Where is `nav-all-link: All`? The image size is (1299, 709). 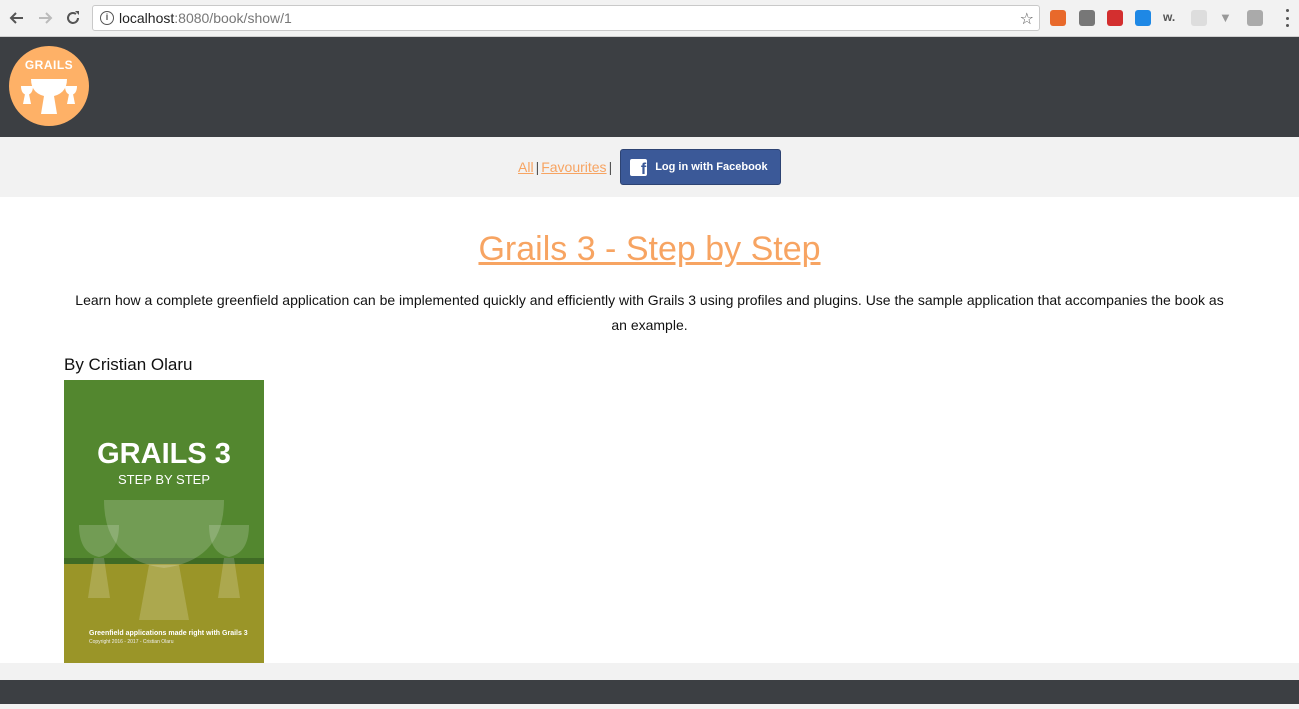
nav-all-link: All is located at coordinates (526, 167).